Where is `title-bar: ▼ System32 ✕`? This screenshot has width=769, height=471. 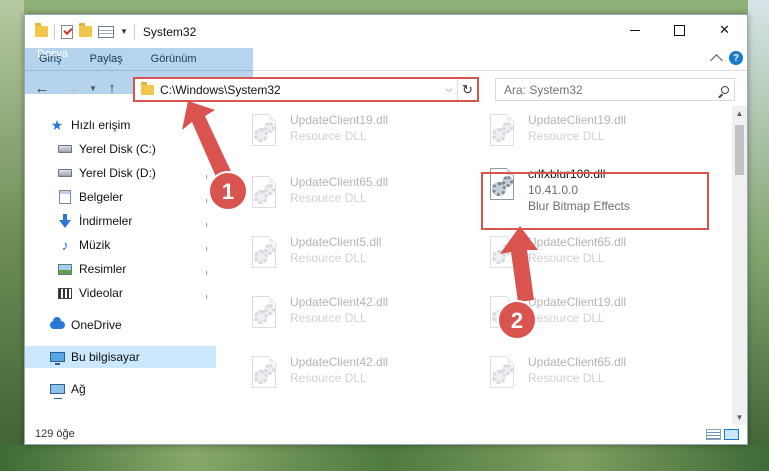 title-bar: ▼ System32 ✕ is located at coordinates (386, 31).